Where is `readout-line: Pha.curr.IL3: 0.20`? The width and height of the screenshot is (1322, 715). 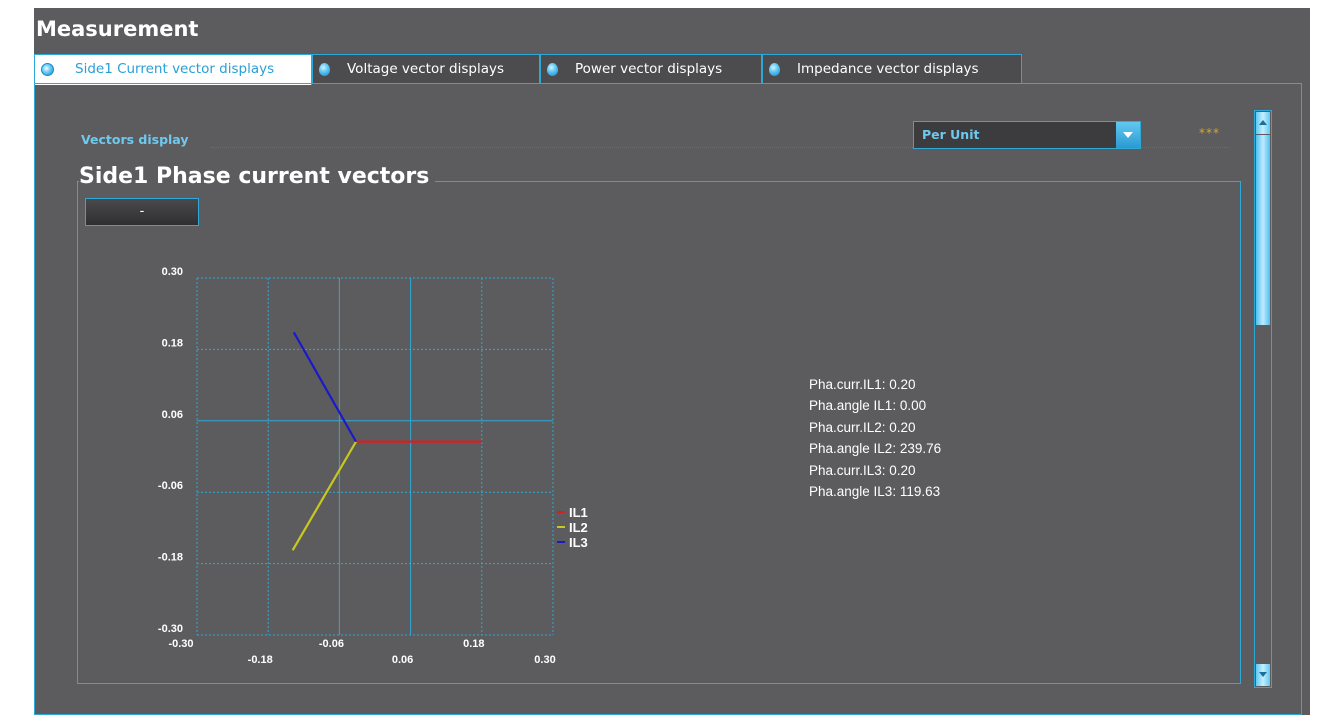 readout-line: Pha.curr.IL3: 0.20 is located at coordinates (862, 470).